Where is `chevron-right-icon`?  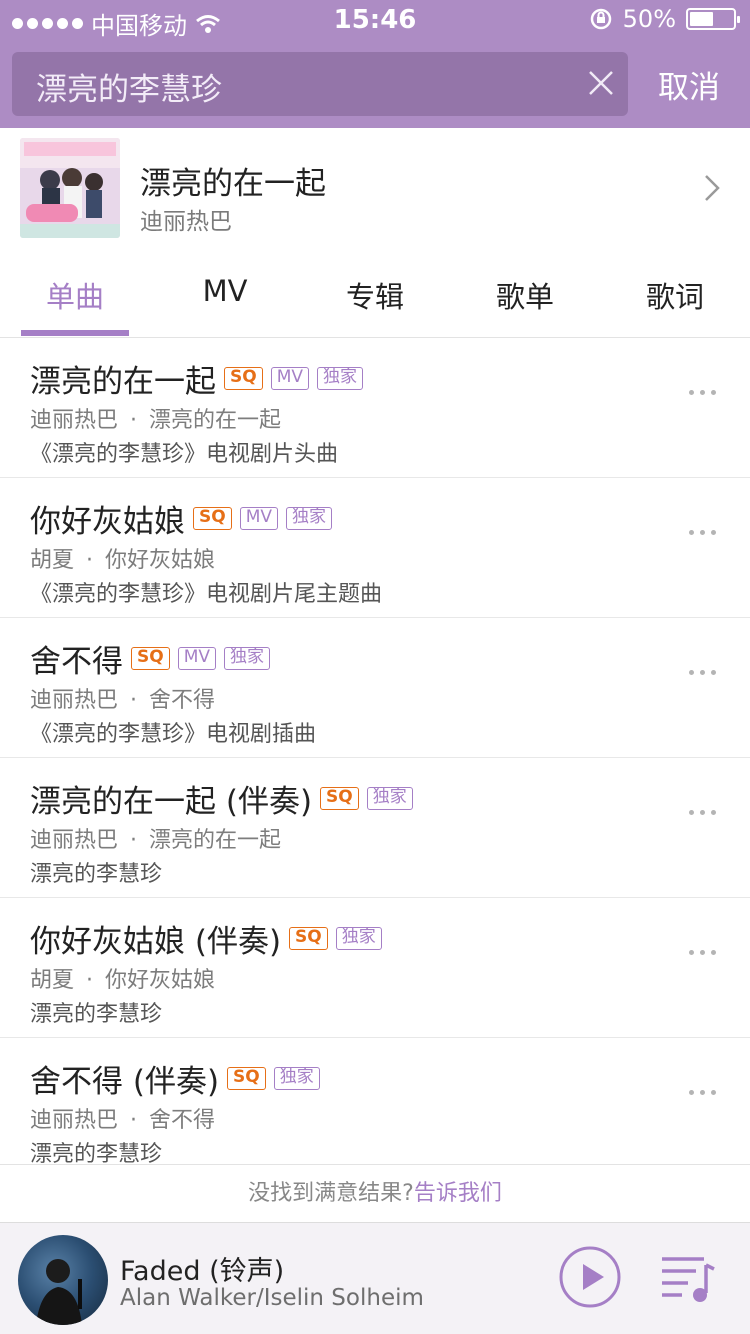
chevron-right-icon is located at coordinates (712, 188).